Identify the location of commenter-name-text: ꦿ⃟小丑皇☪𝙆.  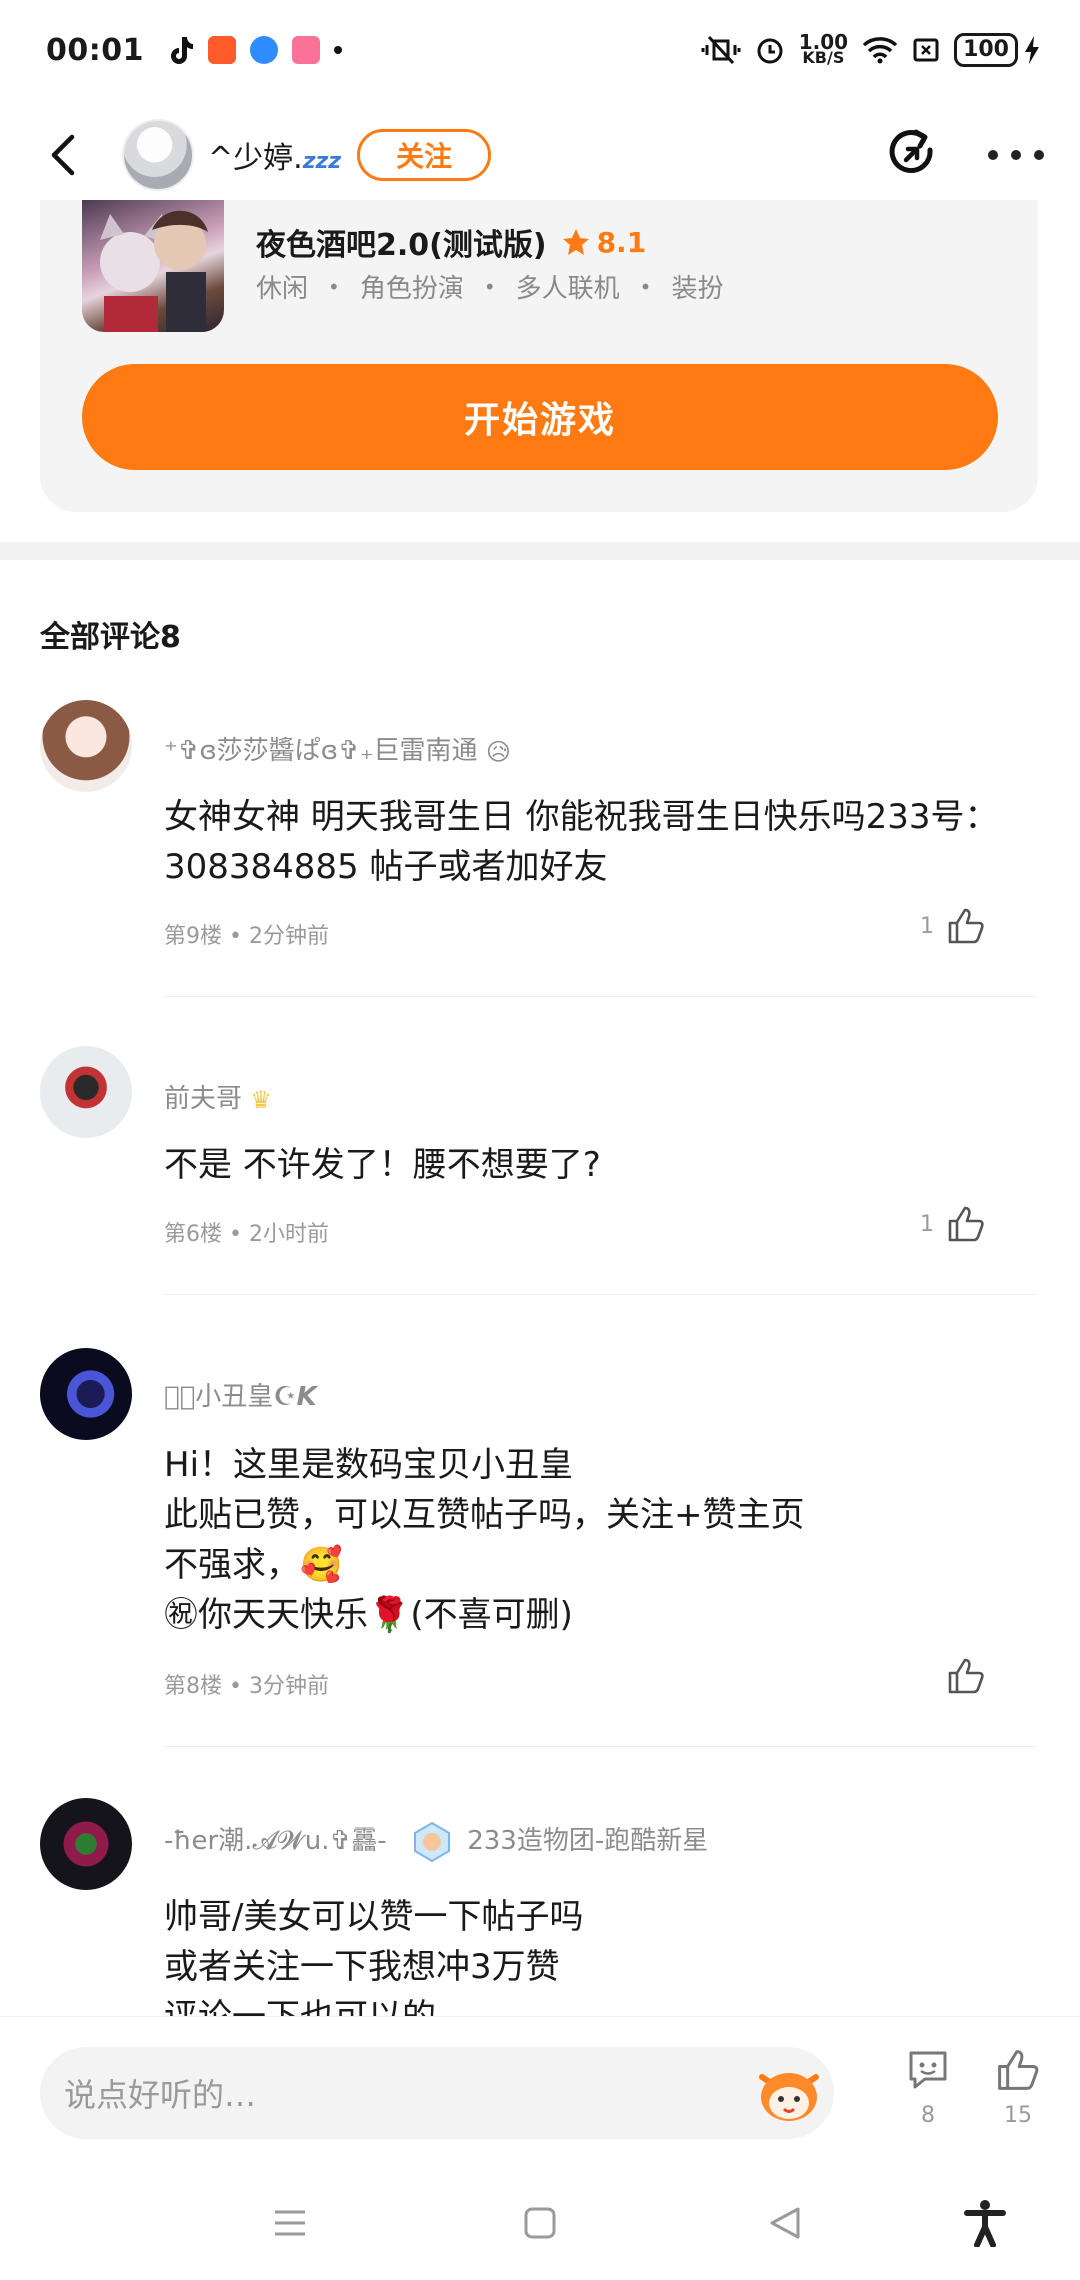
(240, 1397).